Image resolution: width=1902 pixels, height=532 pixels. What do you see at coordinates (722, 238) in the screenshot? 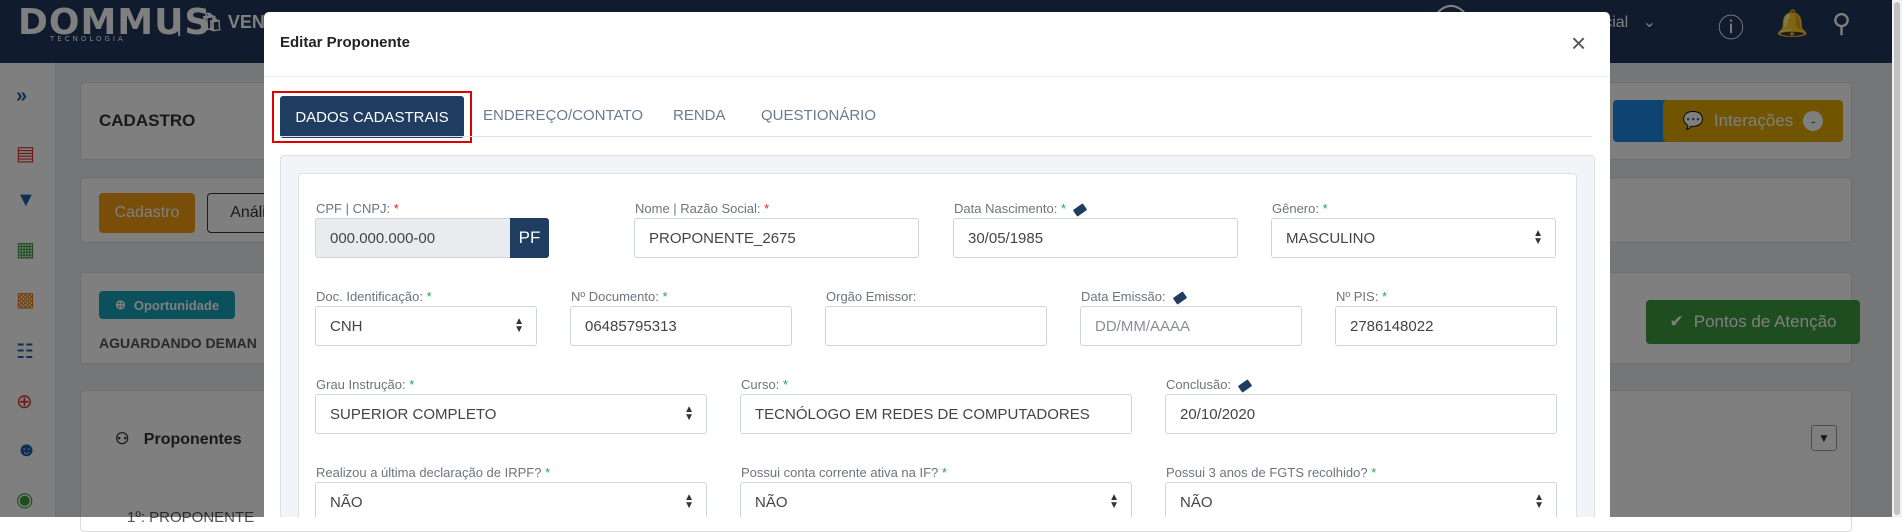
I see `nome-value: PROPONENTE_2675` at bounding box center [722, 238].